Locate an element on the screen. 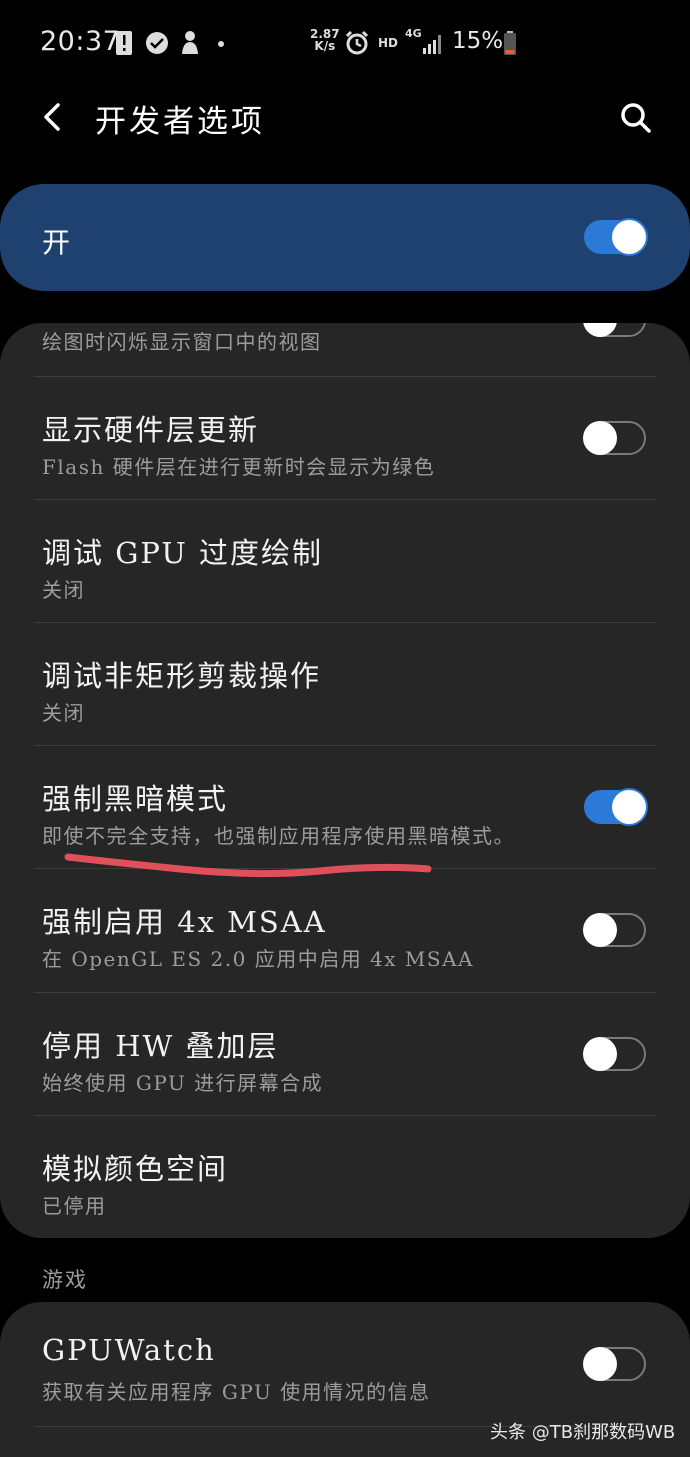 This screenshot has height=1457, width=690. person-icon is located at coordinates (190, 42).